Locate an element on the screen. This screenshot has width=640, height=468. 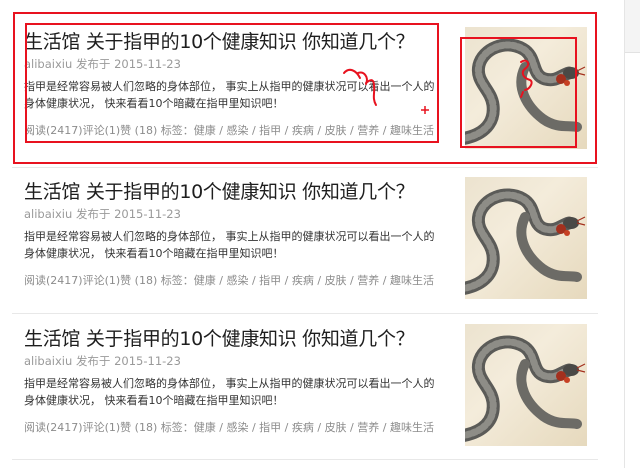
annotation-image-box is located at coordinates (518, 92).